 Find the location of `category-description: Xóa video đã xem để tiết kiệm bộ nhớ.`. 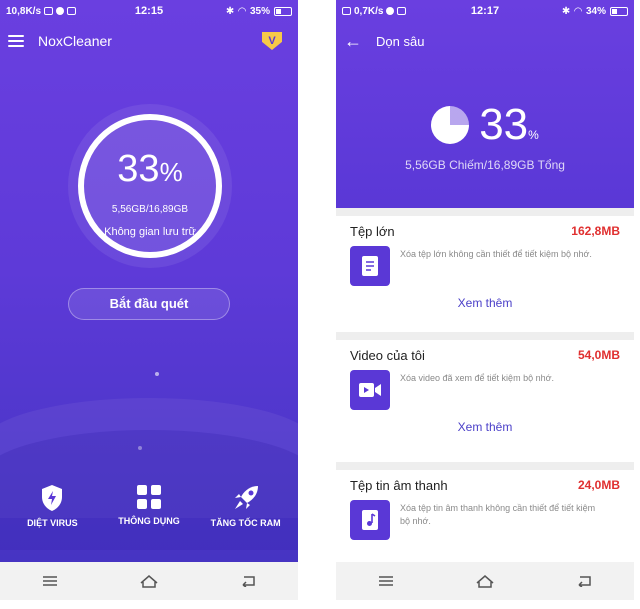

category-description: Xóa video đã xem để tiết kiệm bộ nhớ. is located at coordinates (477, 378).